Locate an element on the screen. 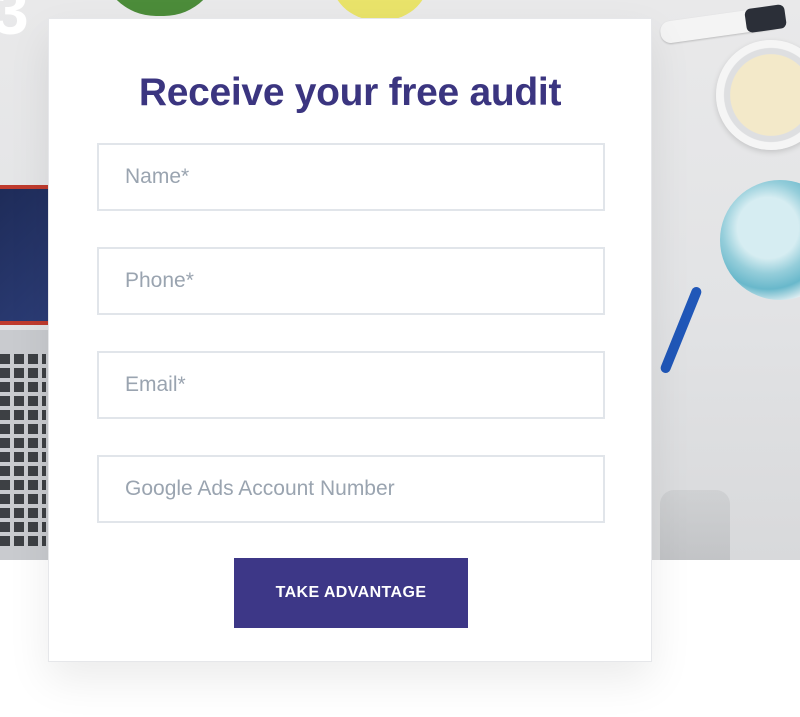 This screenshot has width=800, height=717. flask-image is located at coordinates (760, 240).